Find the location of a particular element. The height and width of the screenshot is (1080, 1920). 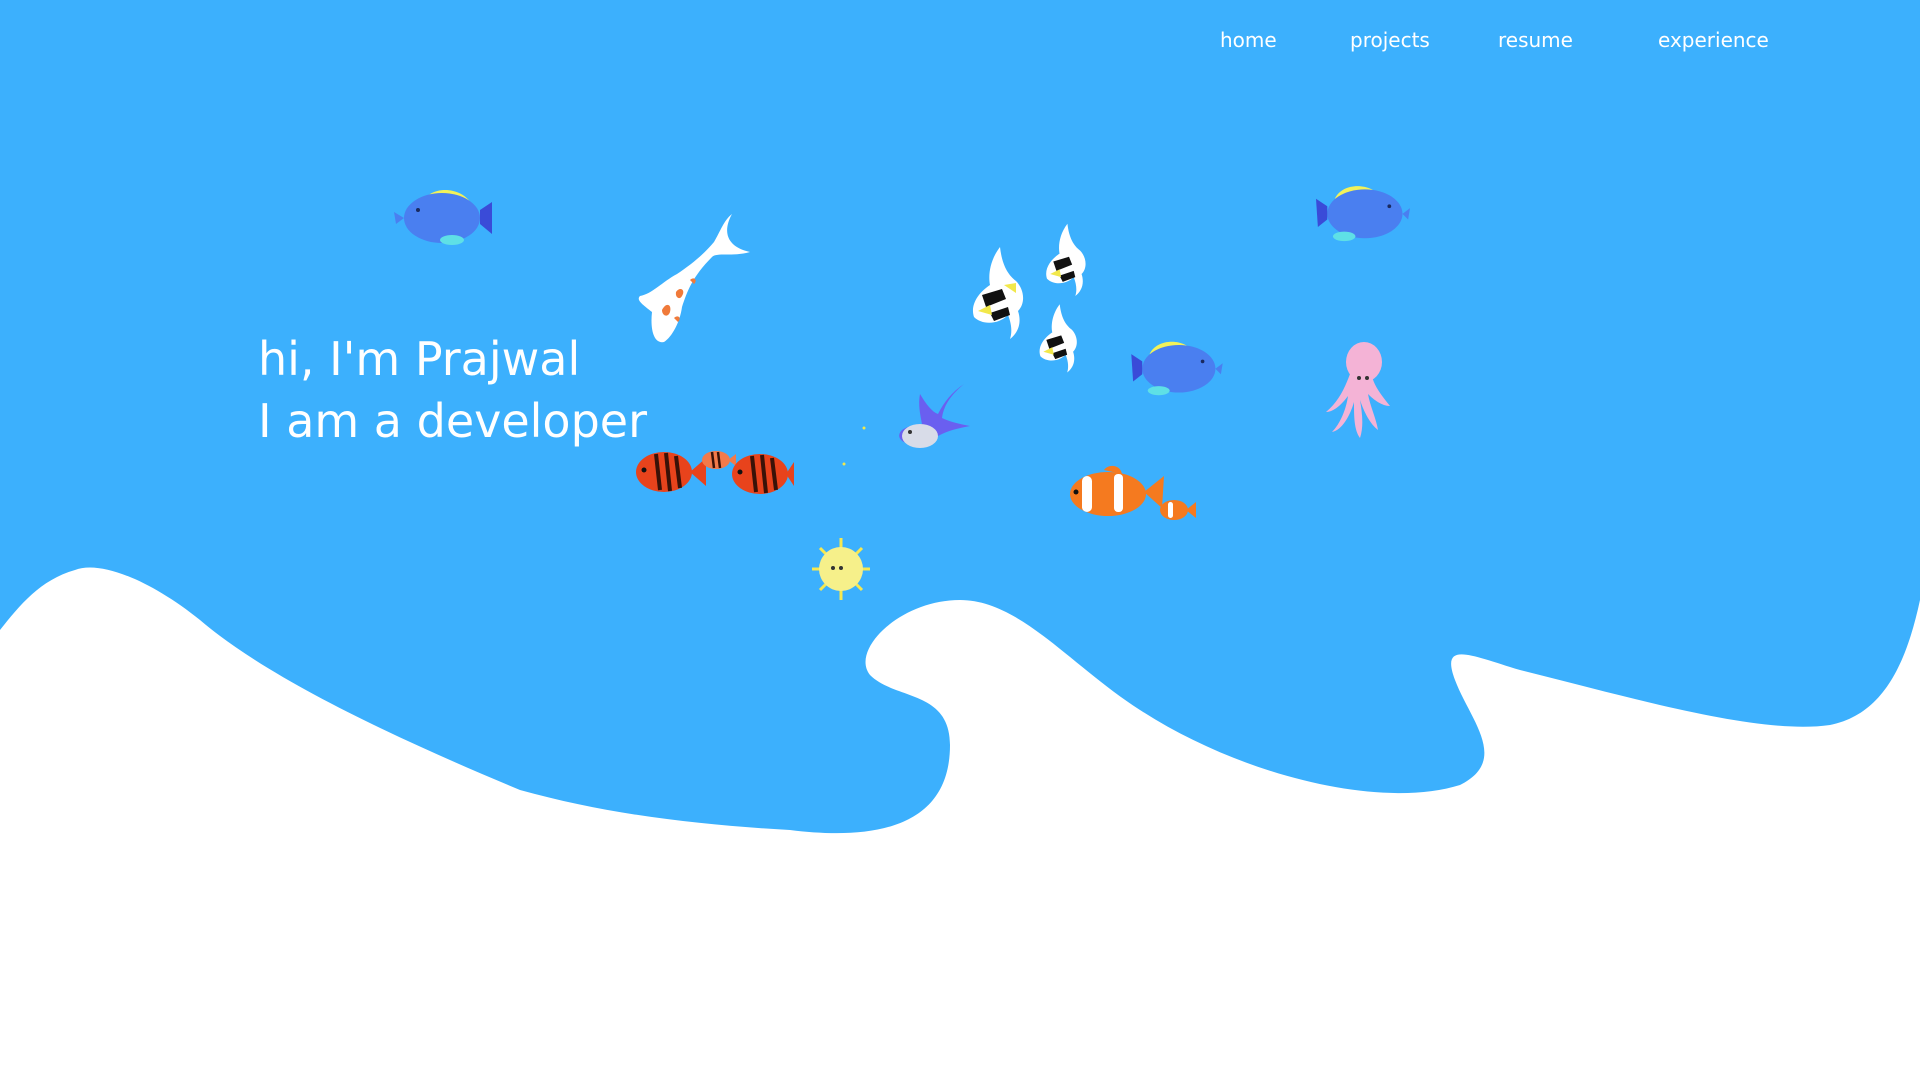

octopus-icon is located at coordinates (1358, 390).